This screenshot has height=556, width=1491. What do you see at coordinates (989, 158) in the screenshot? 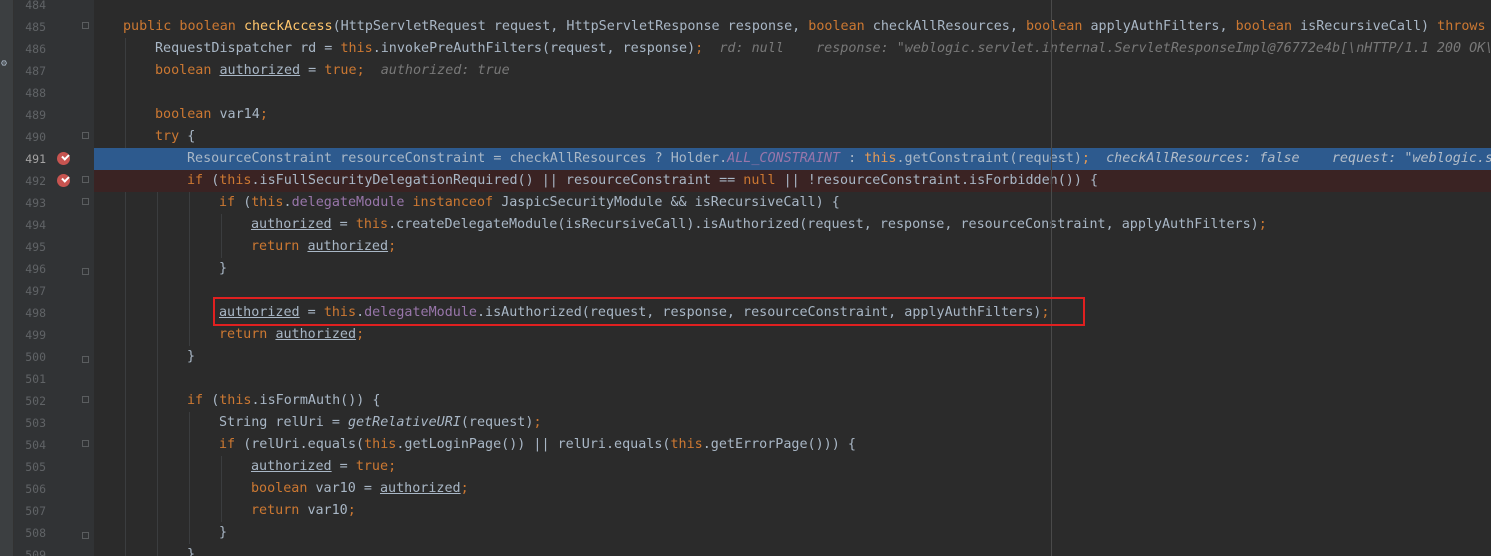
I see `code-token: .getConstraint(request)` at bounding box center [989, 158].